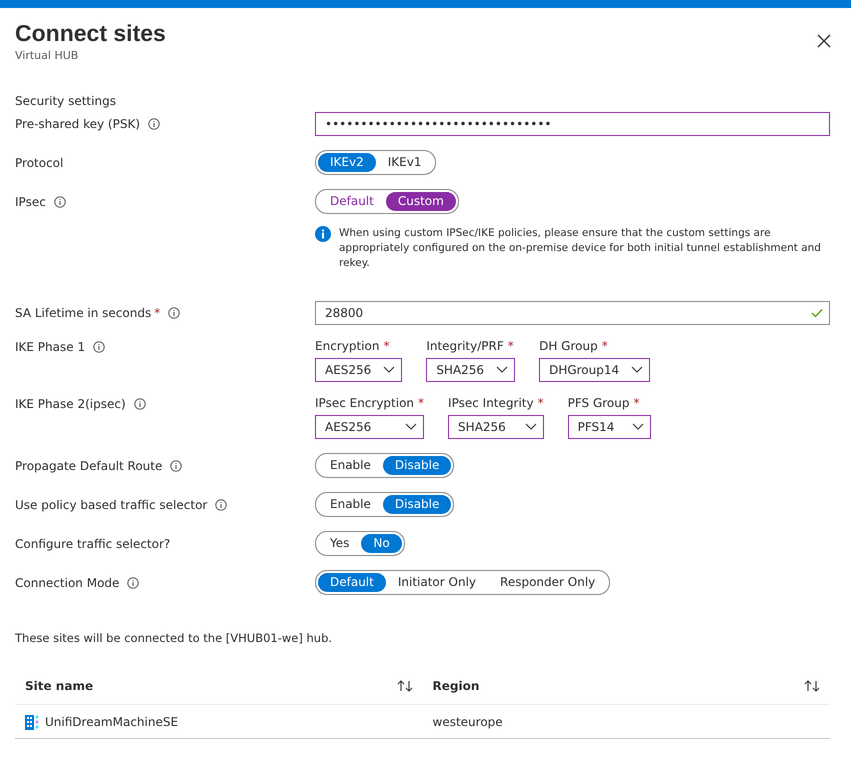 This screenshot has height=771, width=851. I want to click on field-label: Connection Mode, so click(67, 583).